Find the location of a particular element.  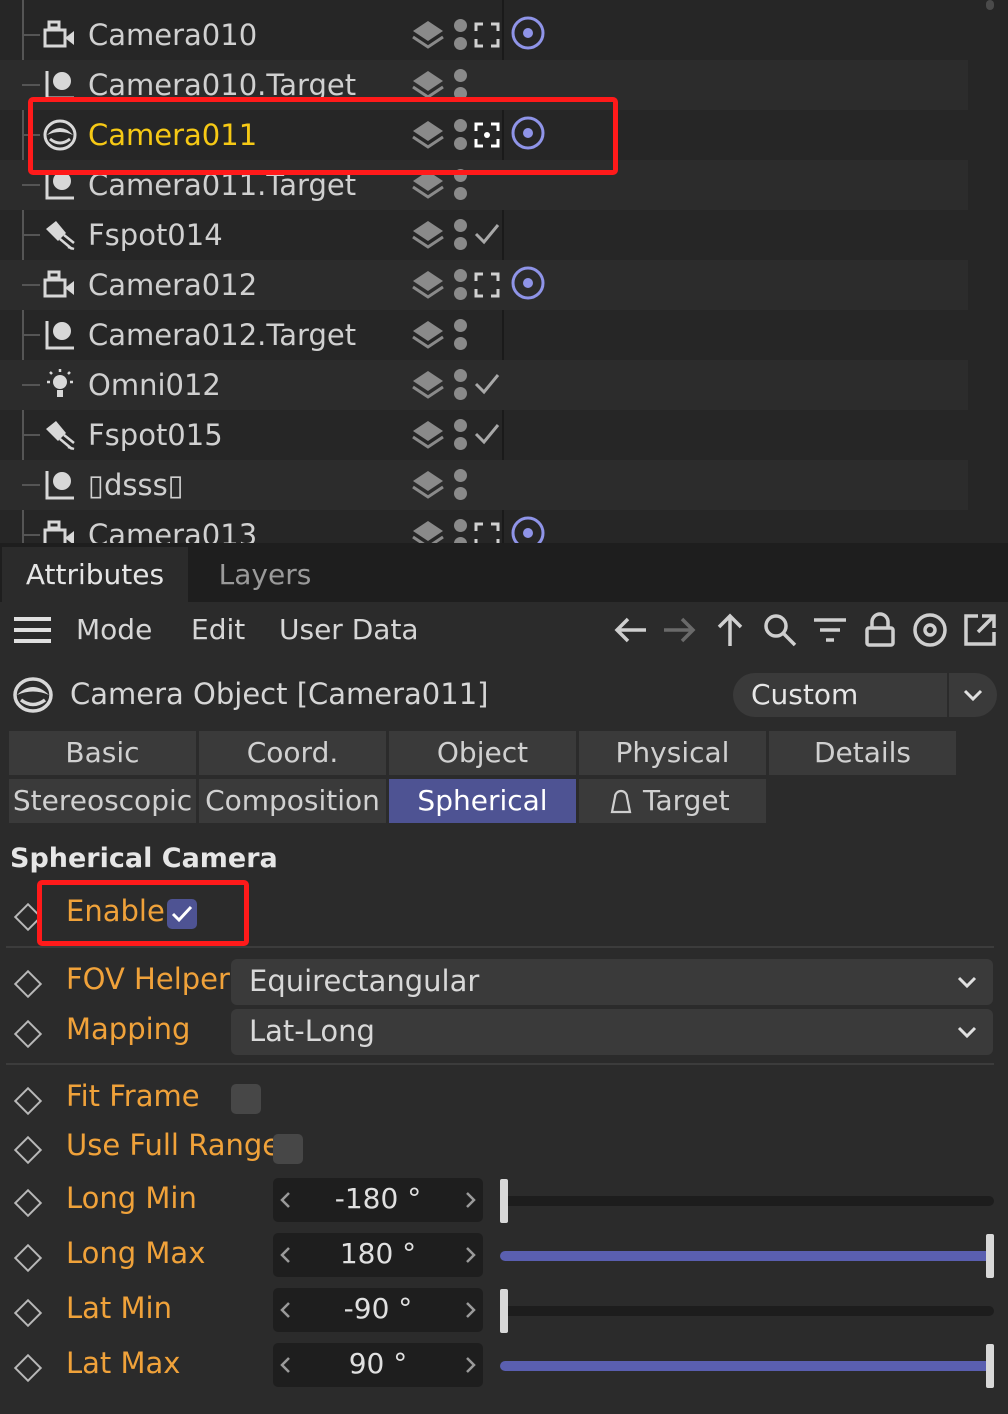

new-window-icon is located at coordinates (980, 630).